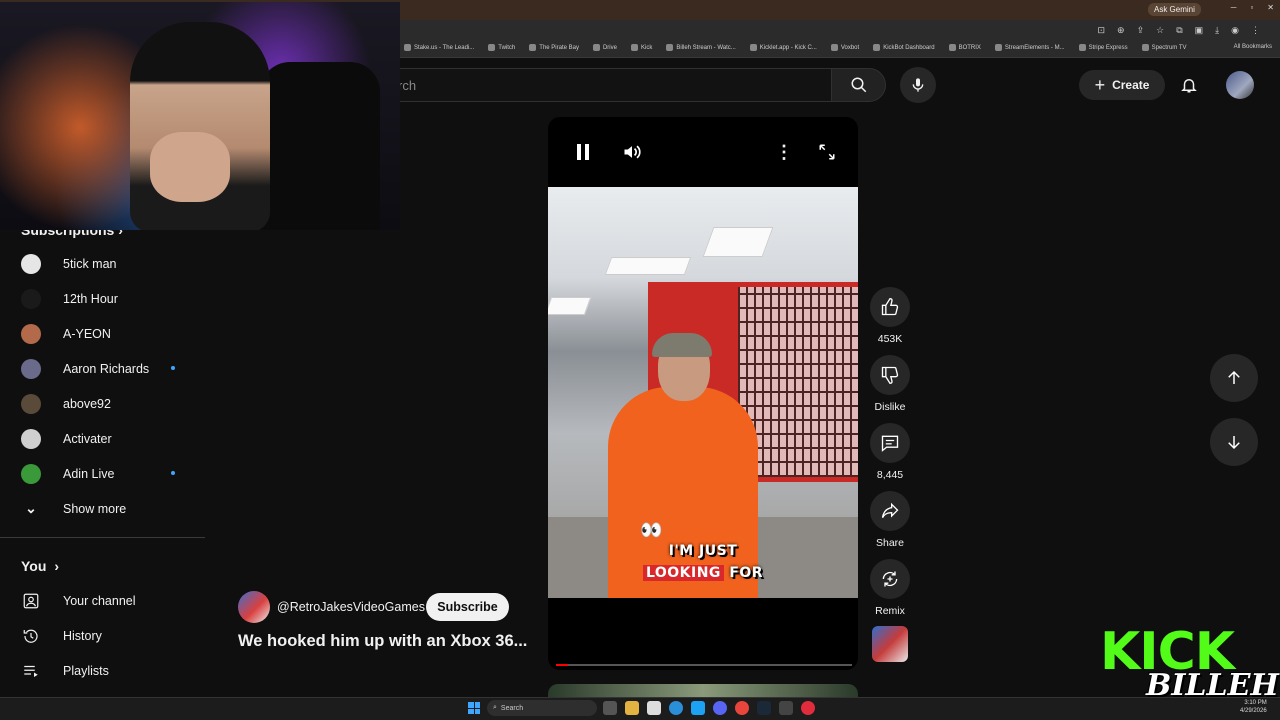  I want to click on voice-search-button, so click(918, 85).